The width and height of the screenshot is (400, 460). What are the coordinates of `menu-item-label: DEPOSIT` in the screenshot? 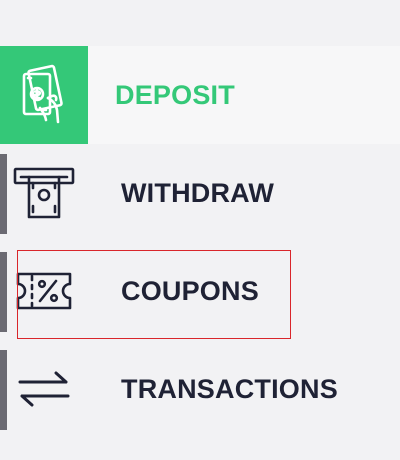 It's located at (175, 94).